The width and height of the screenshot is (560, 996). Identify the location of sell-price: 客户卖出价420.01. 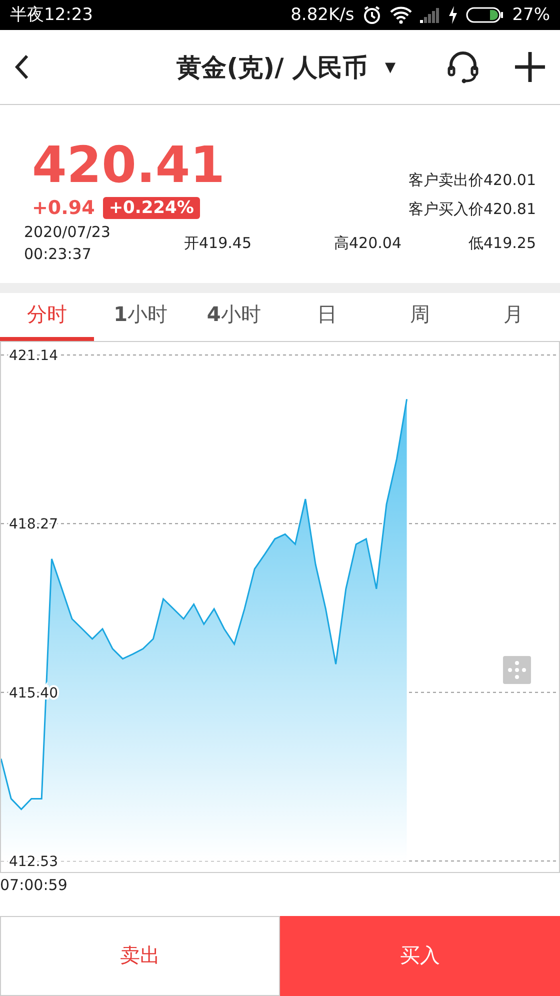
(472, 180).